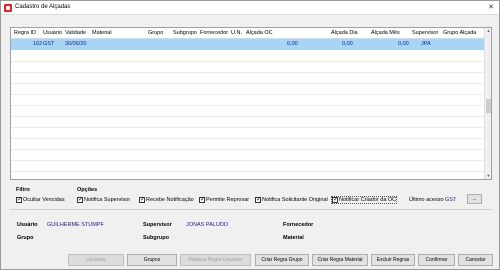 The width and height of the screenshot is (500, 270). I want to click on replicar-regra-button: Replicar Regra Usuários, so click(215, 260).